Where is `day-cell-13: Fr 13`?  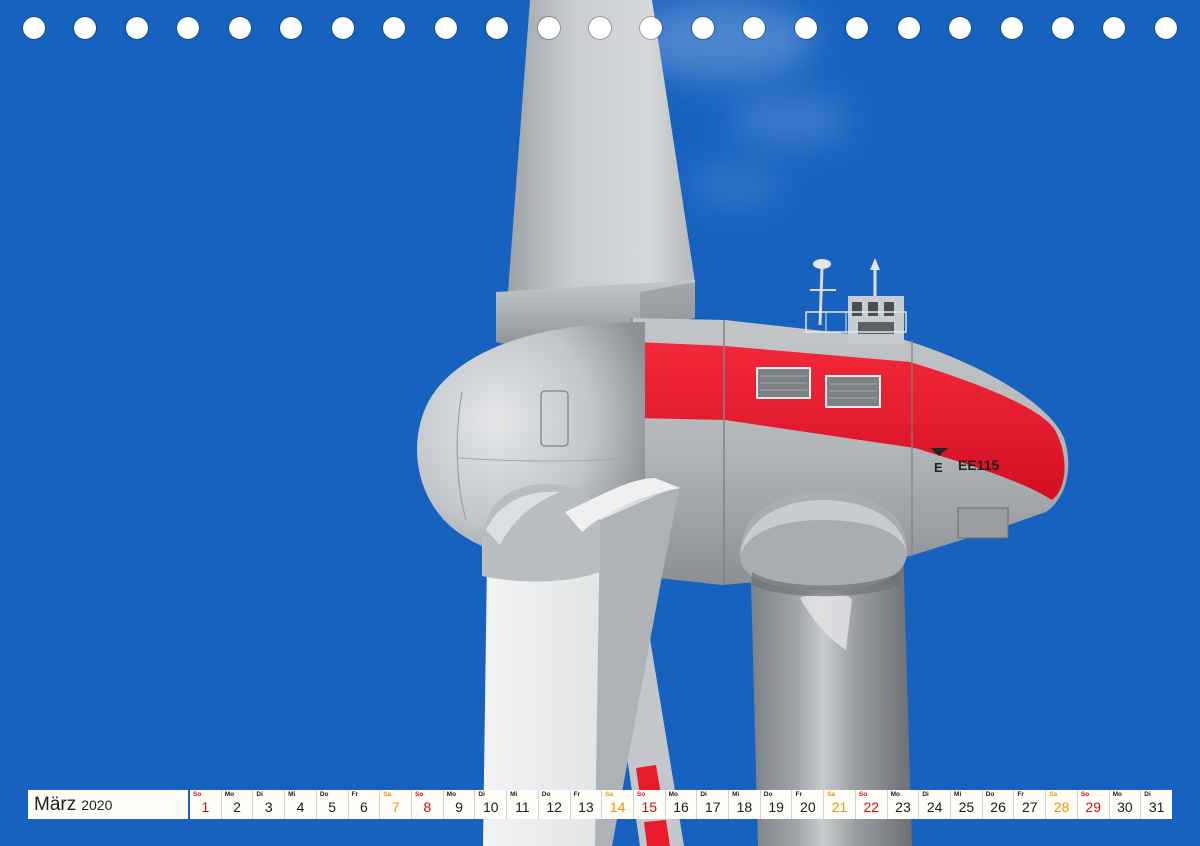 day-cell-13: Fr 13 is located at coordinates (586, 804).